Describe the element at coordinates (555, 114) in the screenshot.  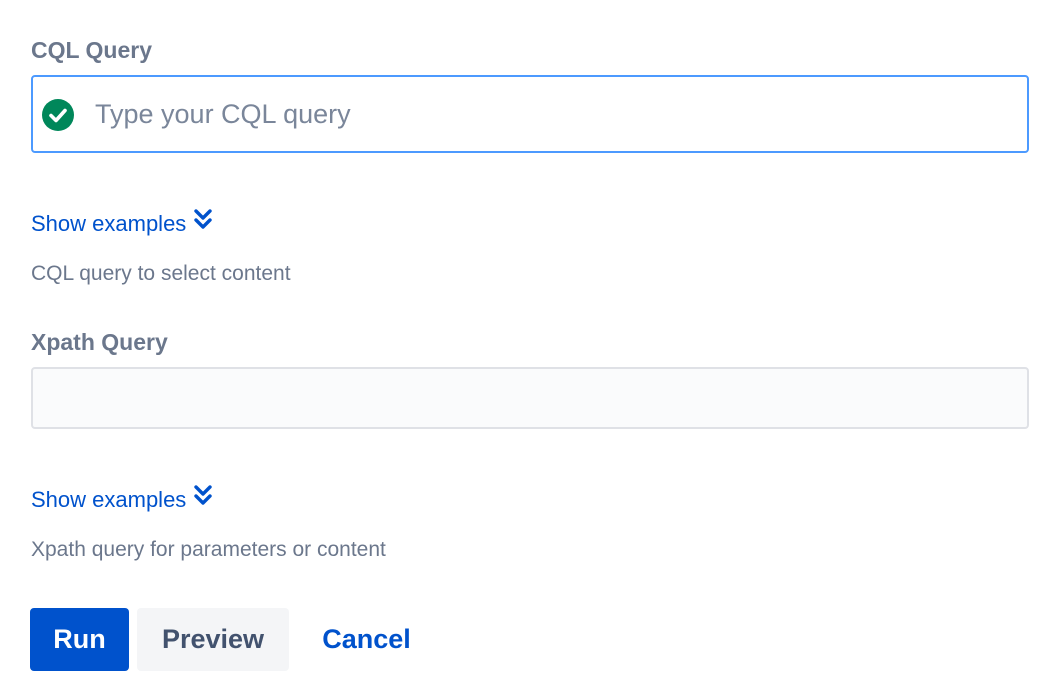
I see `cql-query-input` at that location.